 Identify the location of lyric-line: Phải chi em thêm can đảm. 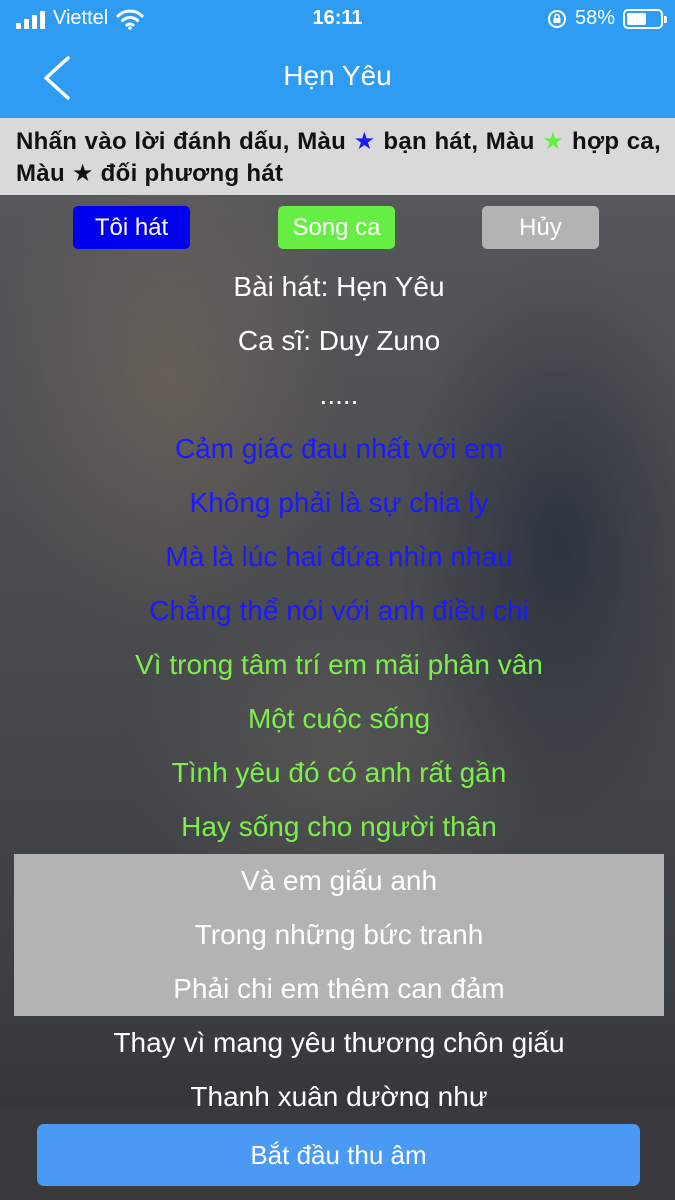
(339, 989).